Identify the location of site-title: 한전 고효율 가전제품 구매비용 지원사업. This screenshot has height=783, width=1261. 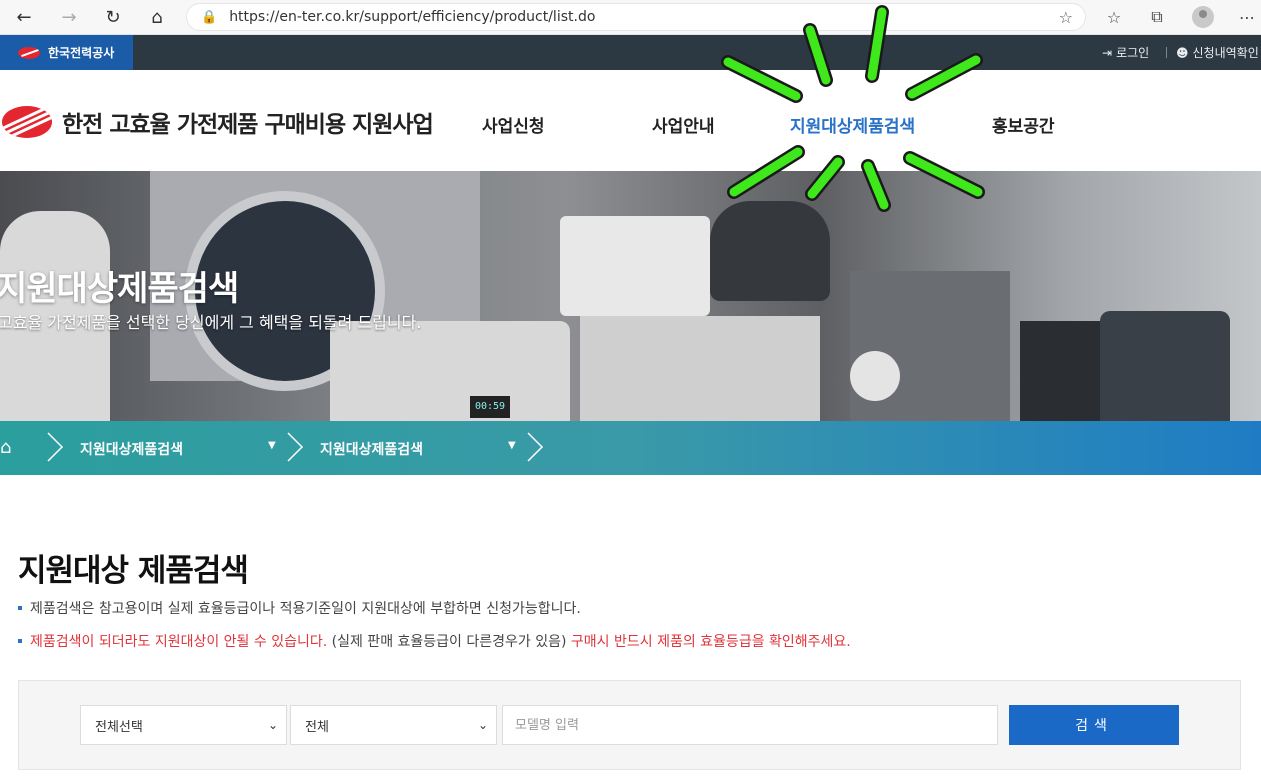
(248, 125).